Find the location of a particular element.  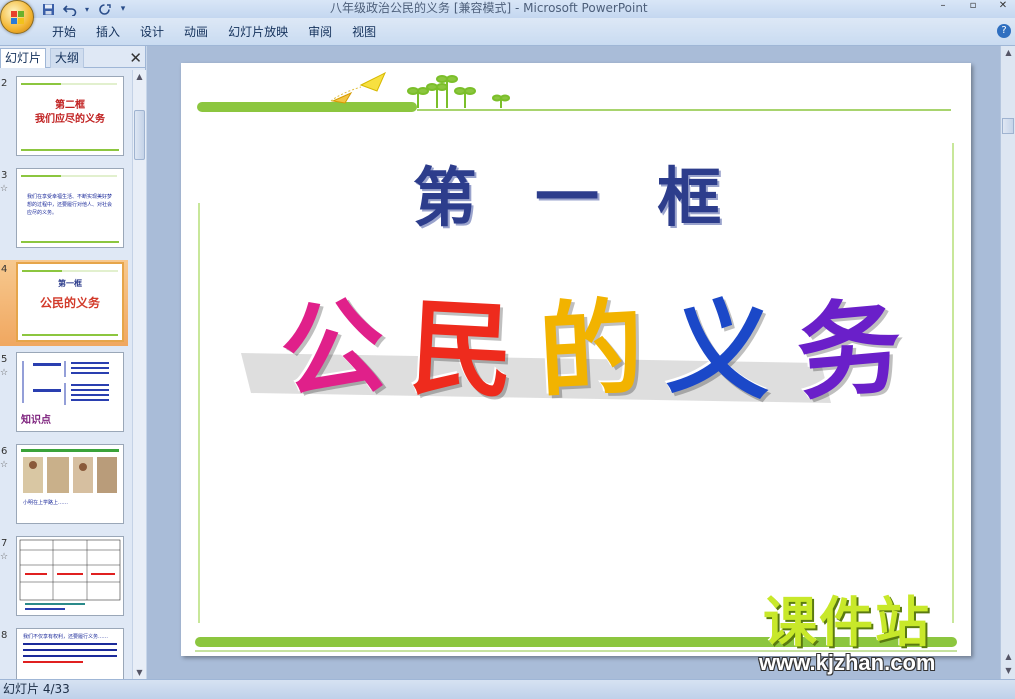

title-char: 务 is located at coordinates (849, 349).